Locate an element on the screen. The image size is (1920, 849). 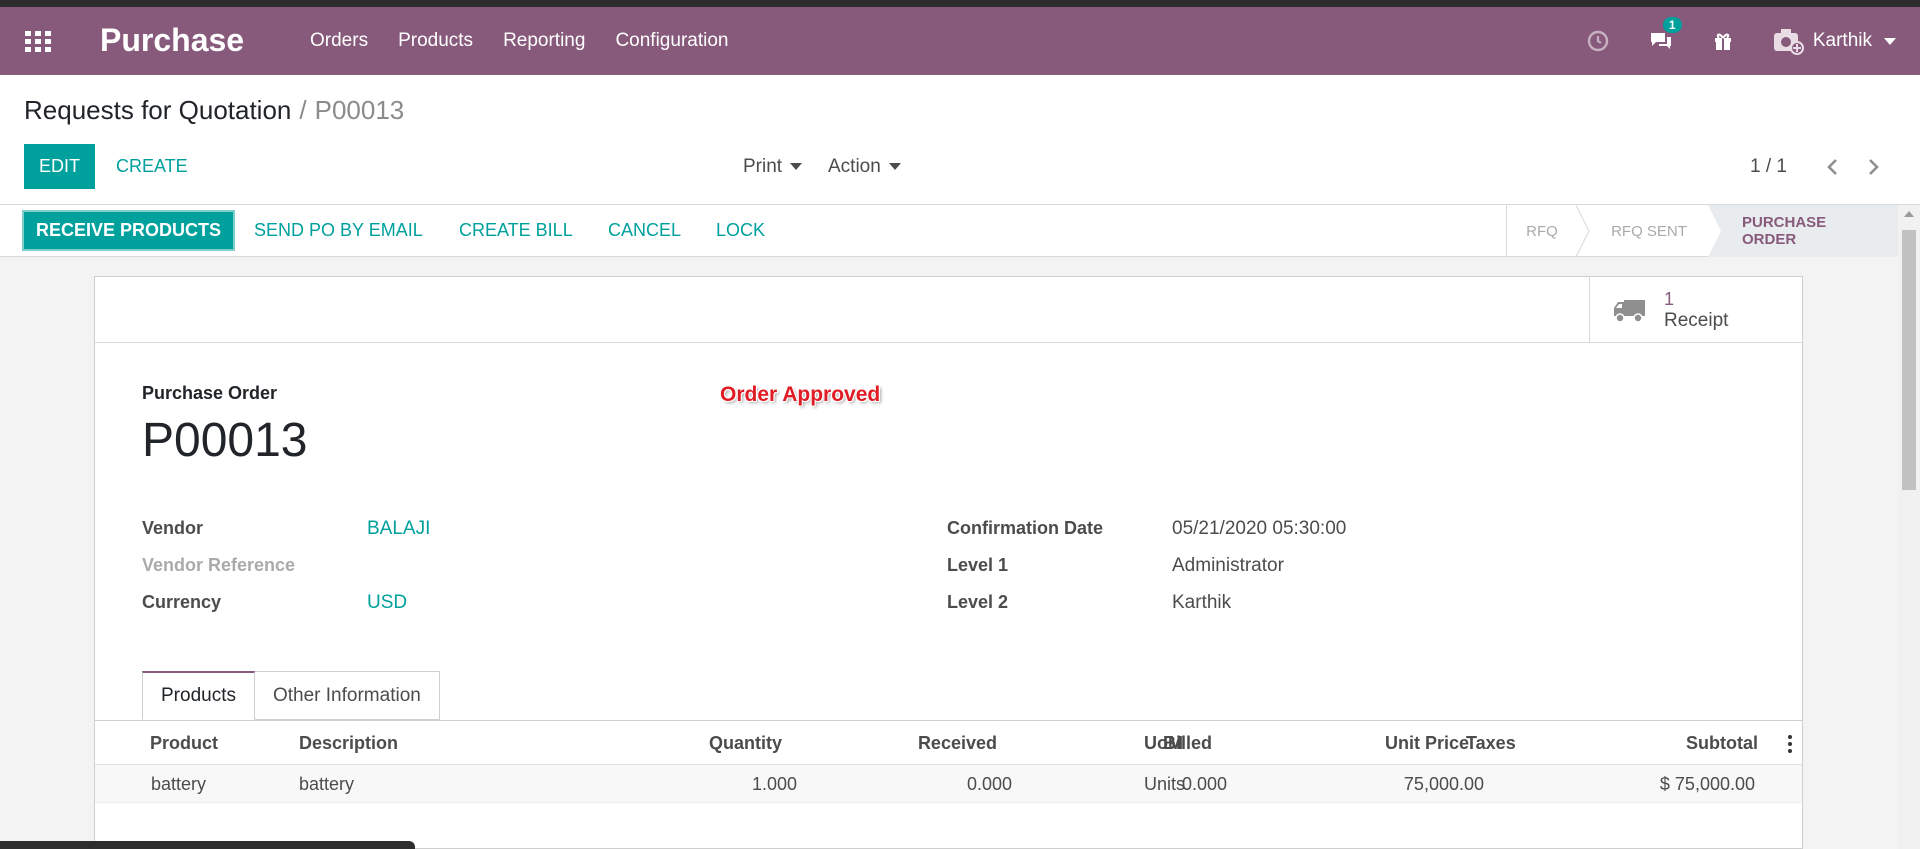
vendor-label: Vendor is located at coordinates (173, 528).